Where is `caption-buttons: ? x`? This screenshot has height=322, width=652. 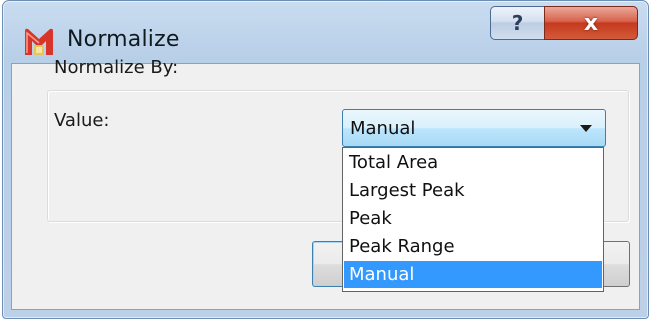
caption-buttons: ? x is located at coordinates (564, 23).